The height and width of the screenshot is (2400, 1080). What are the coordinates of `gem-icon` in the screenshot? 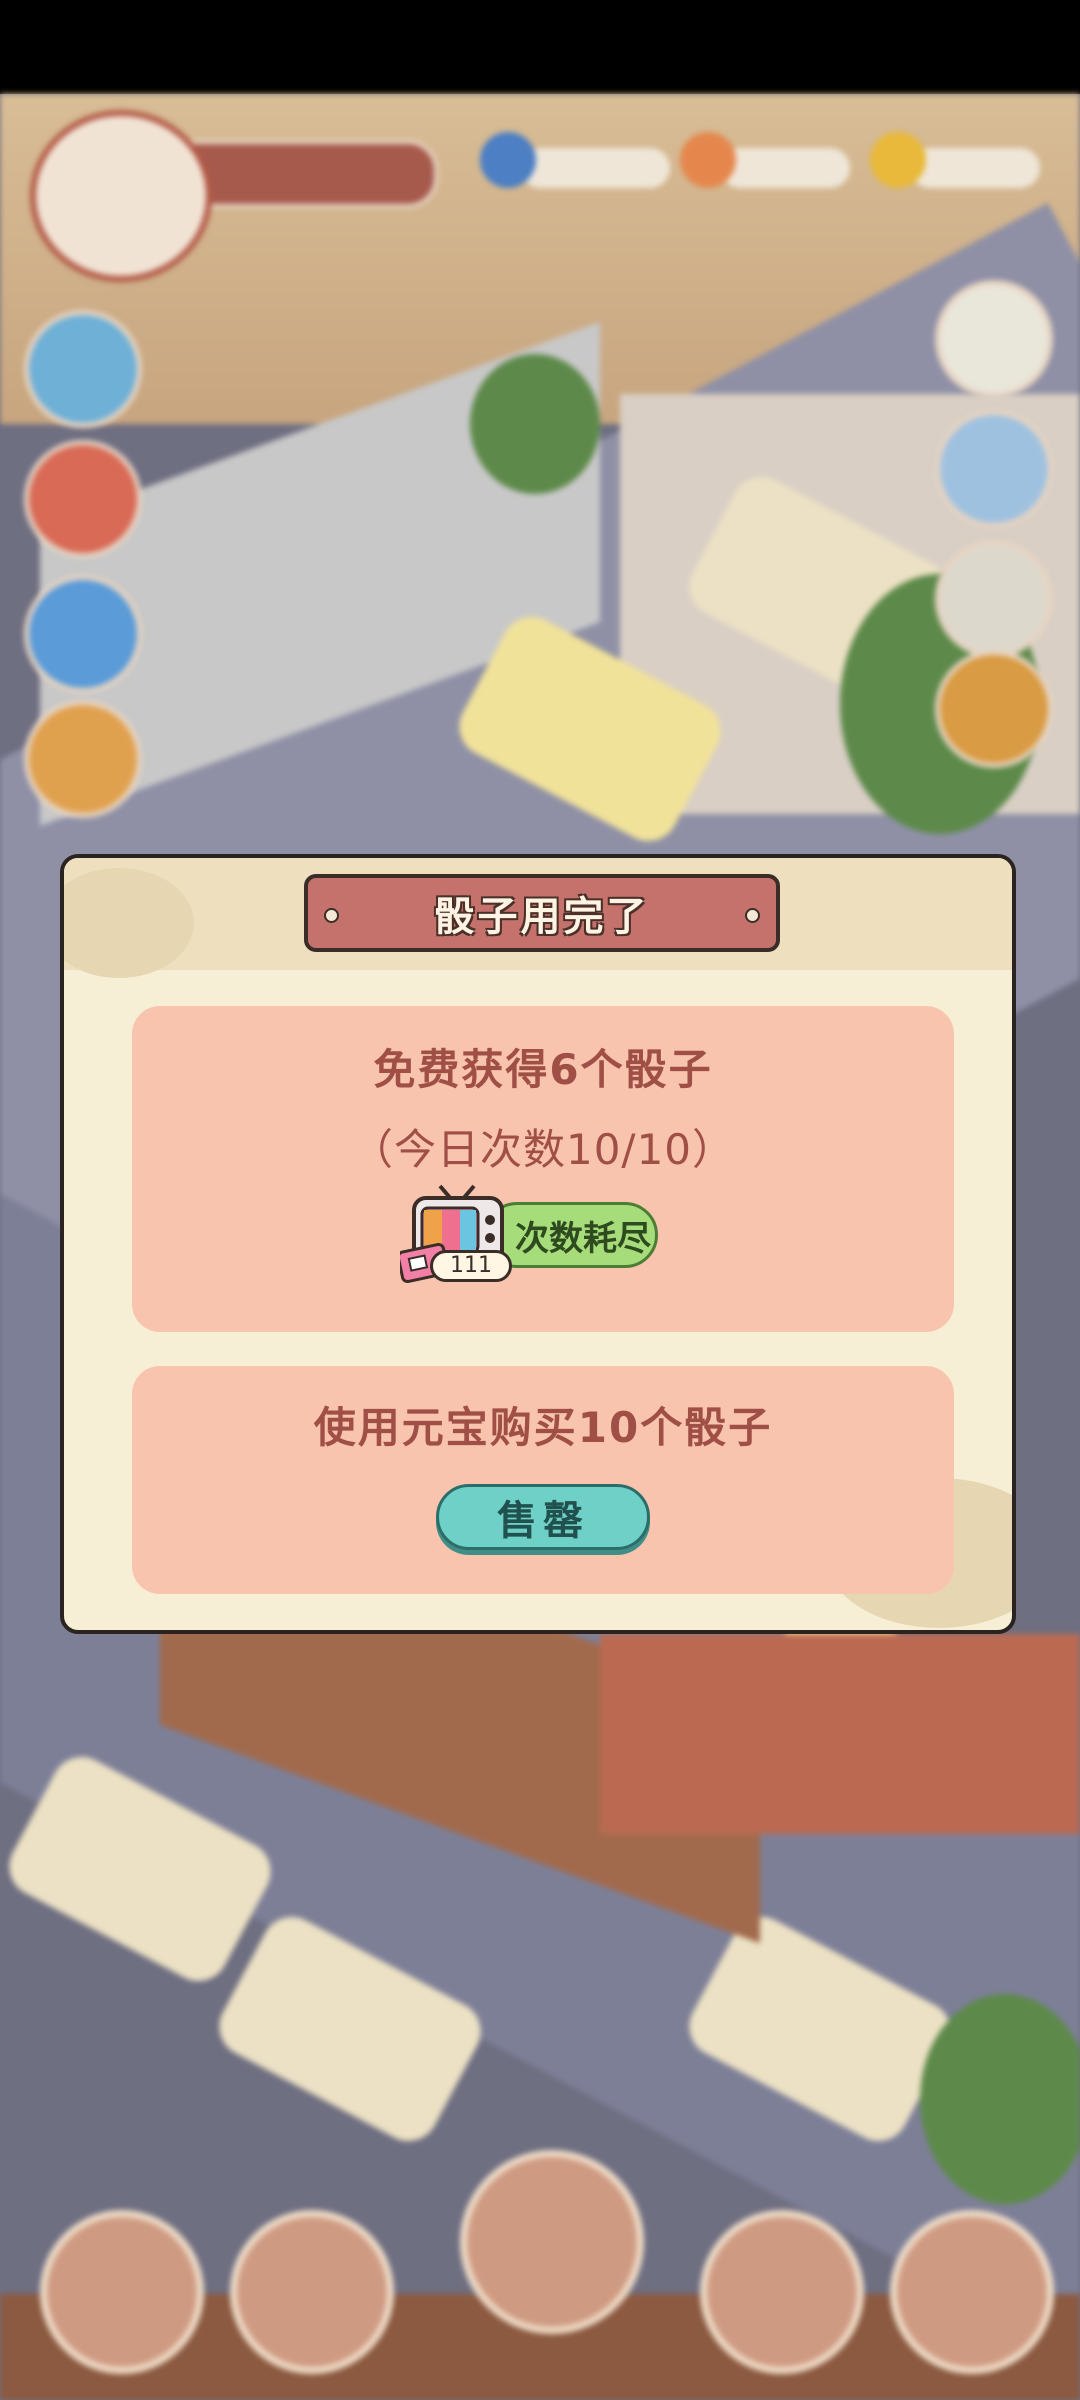 It's located at (508, 160).